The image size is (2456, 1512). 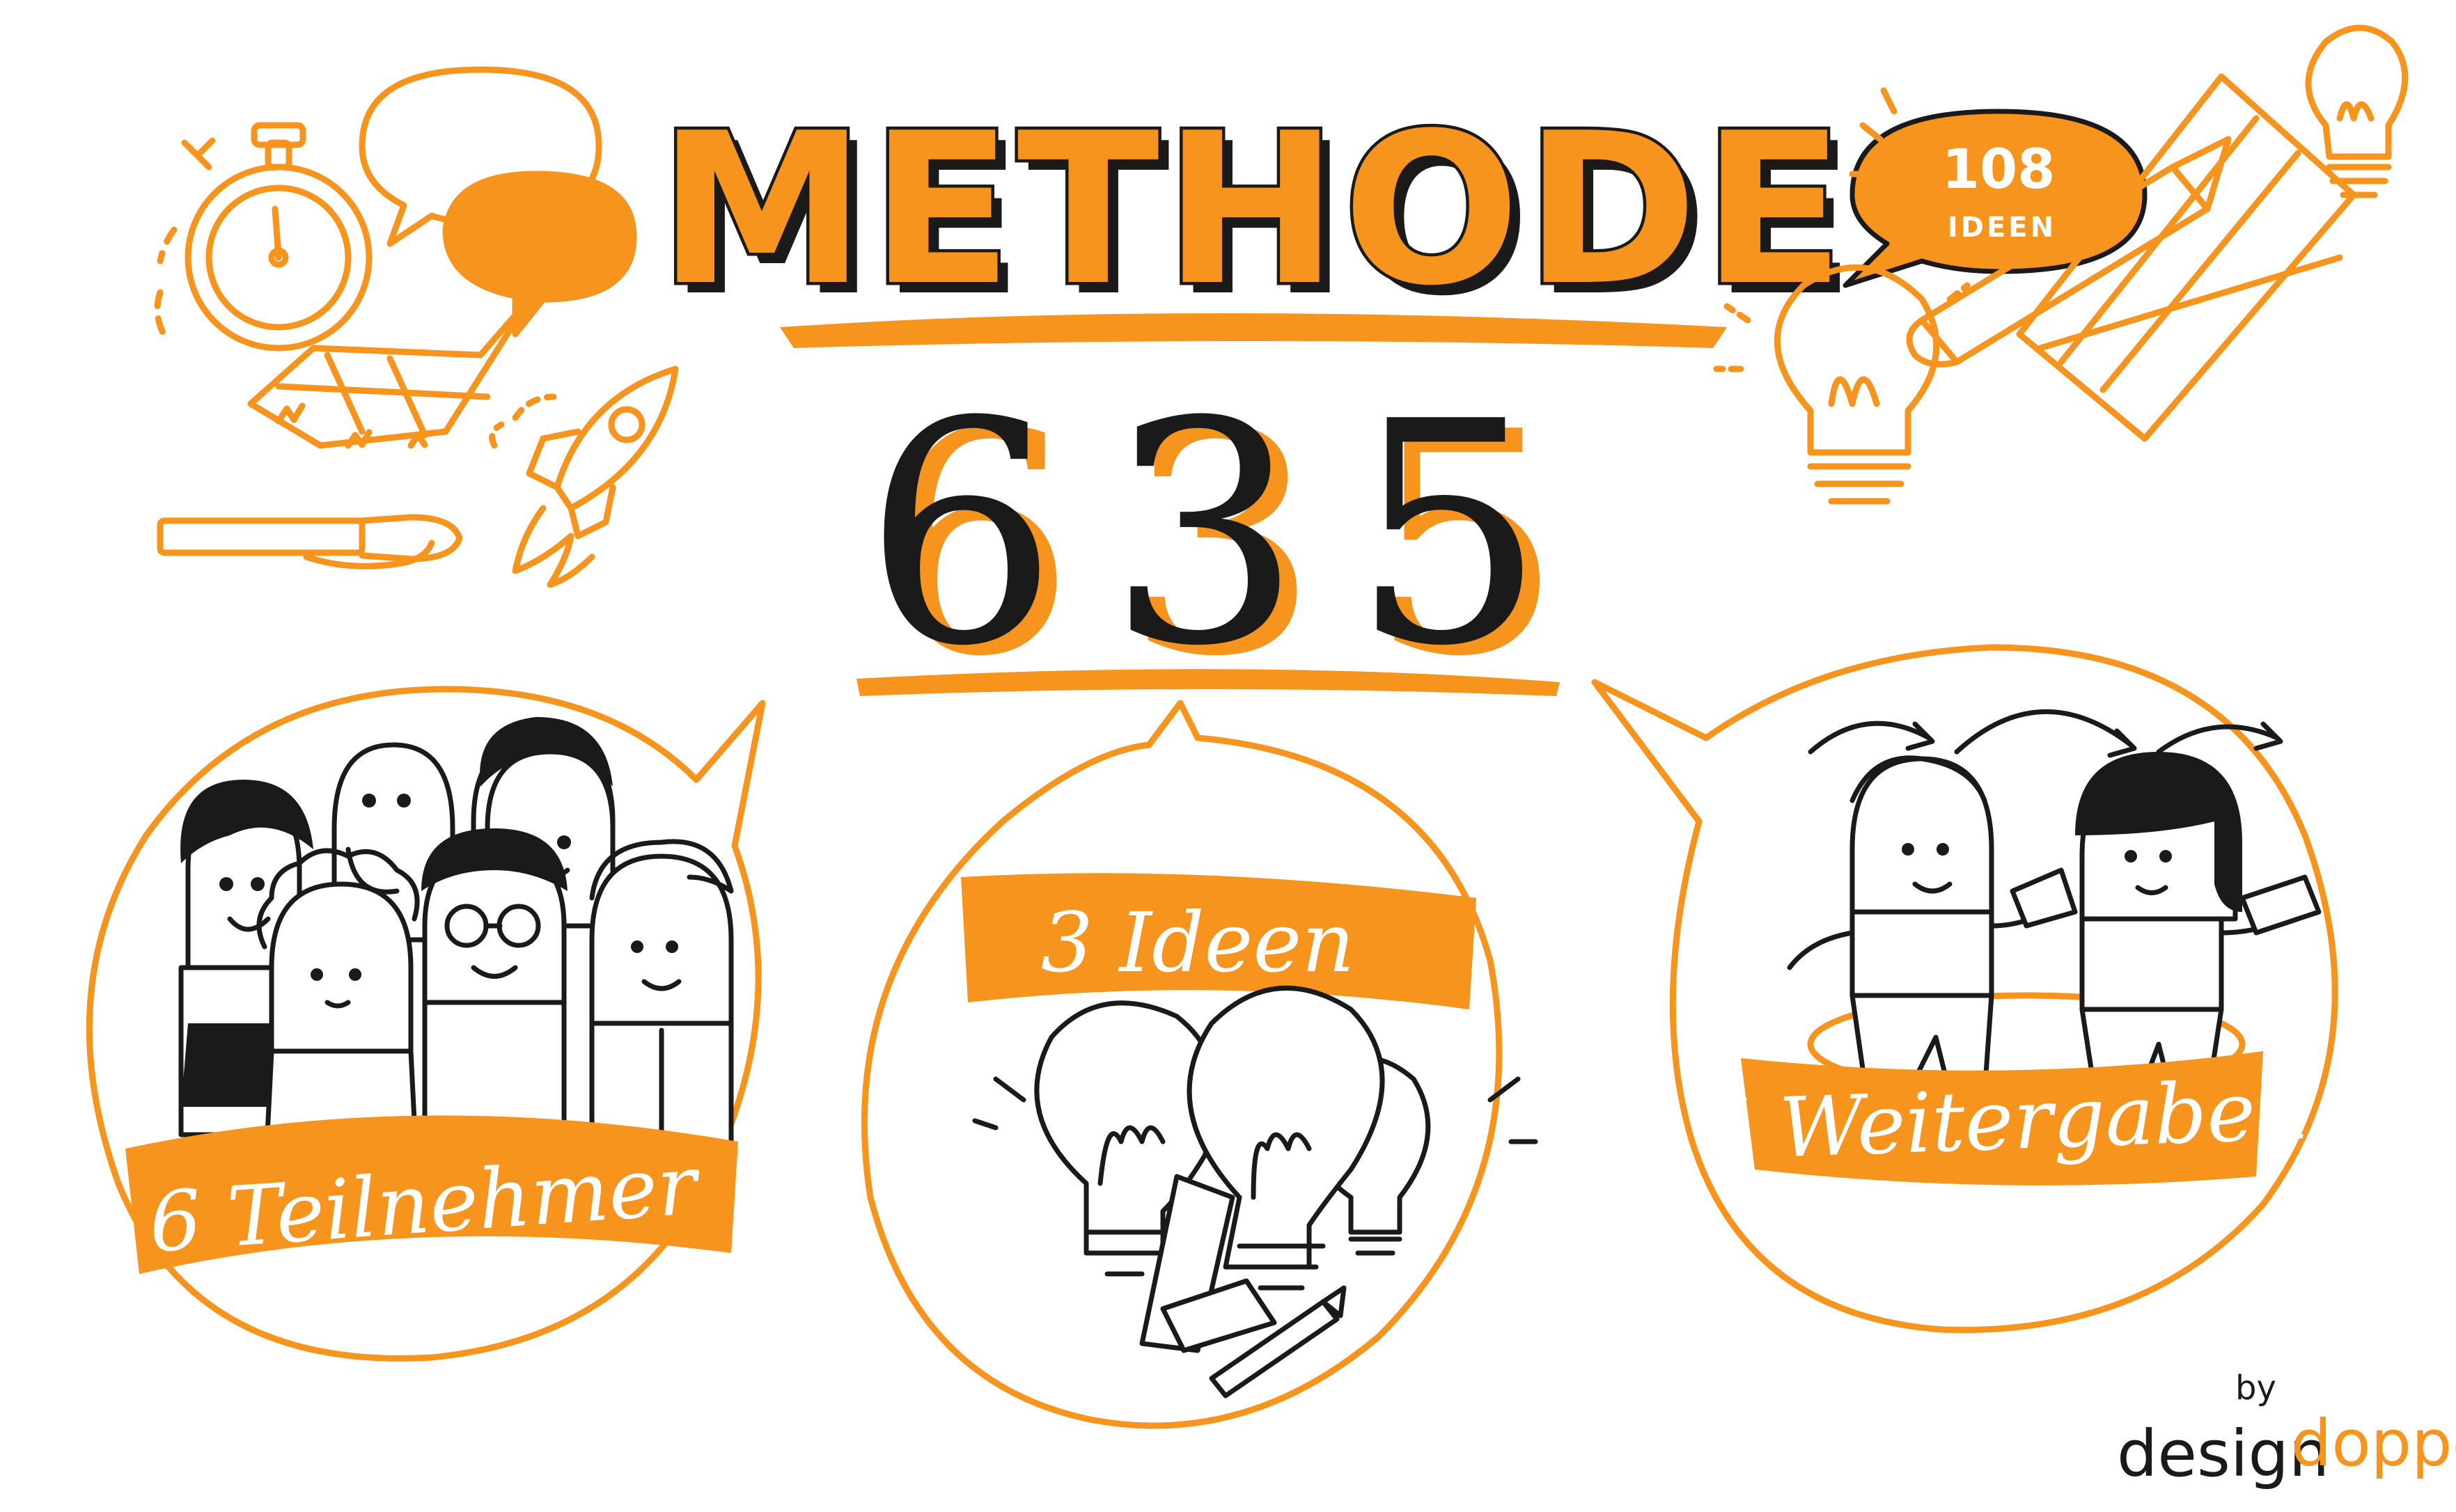 What do you see at coordinates (2286, 1430) in the screenshot?
I see `signature: by design doppel` at bounding box center [2286, 1430].